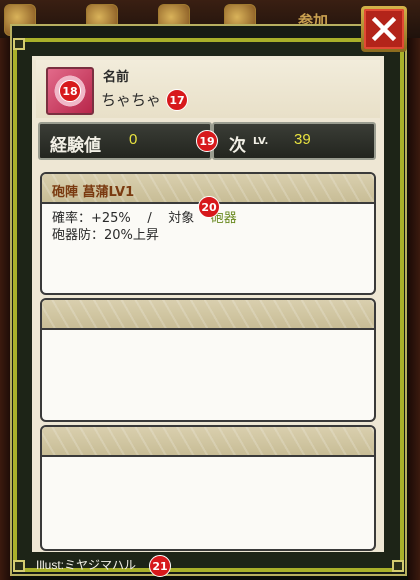 The width and height of the screenshot is (420, 580). What do you see at coordinates (70, 91) in the screenshot?
I see `marker-18: 18` at bounding box center [70, 91].